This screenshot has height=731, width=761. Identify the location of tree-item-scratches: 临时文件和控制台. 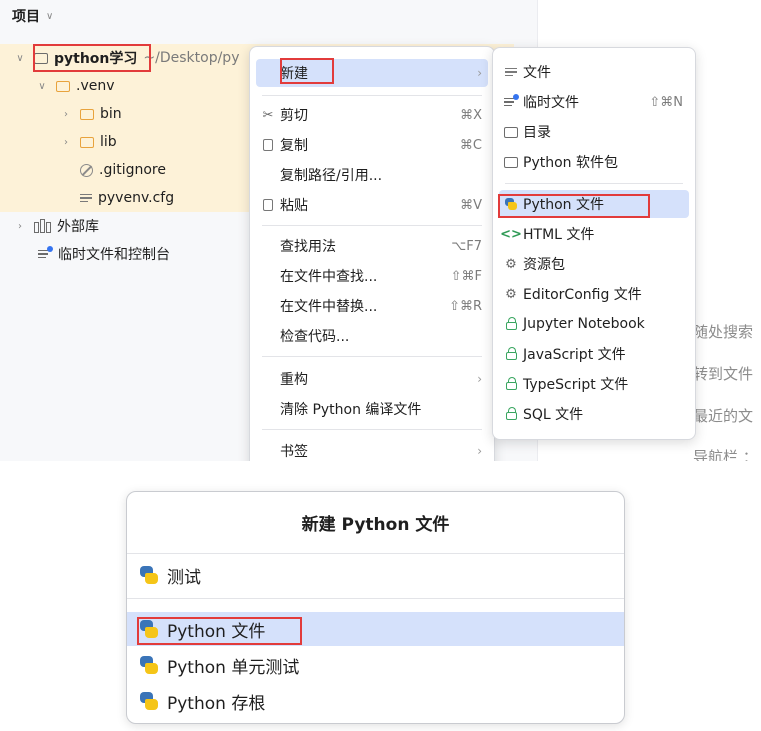
(85, 254).